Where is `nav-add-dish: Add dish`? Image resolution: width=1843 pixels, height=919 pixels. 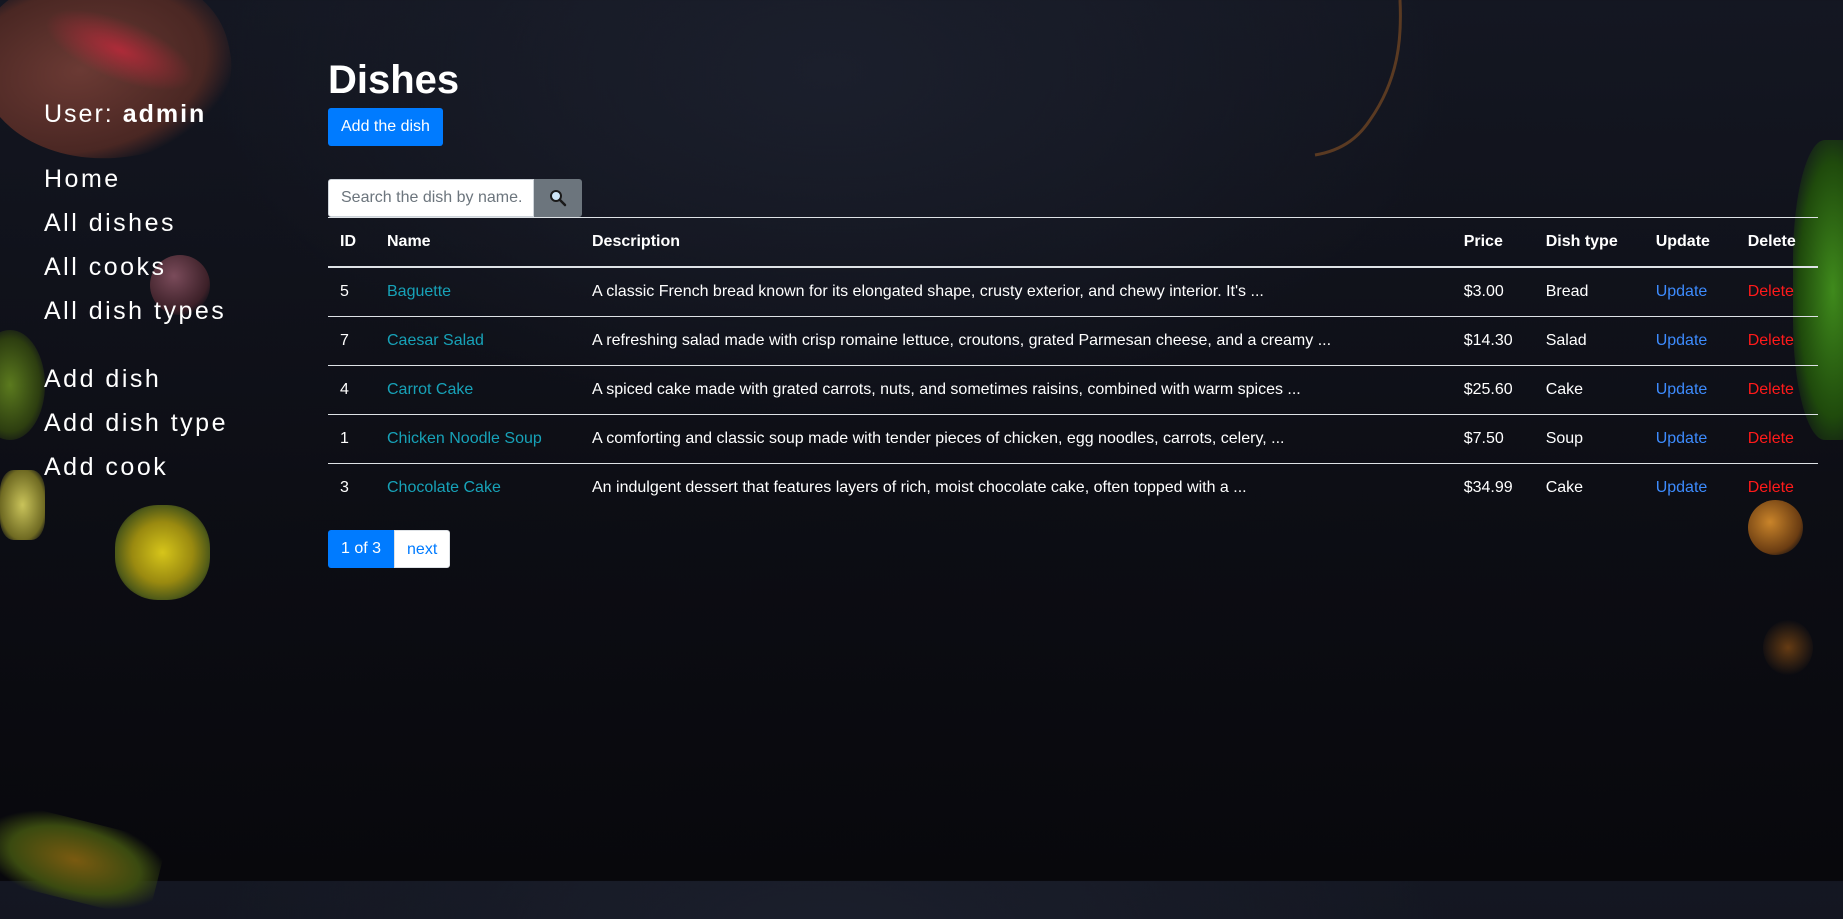 nav-add-dish: Add dish is located at coordinates (174, 379).